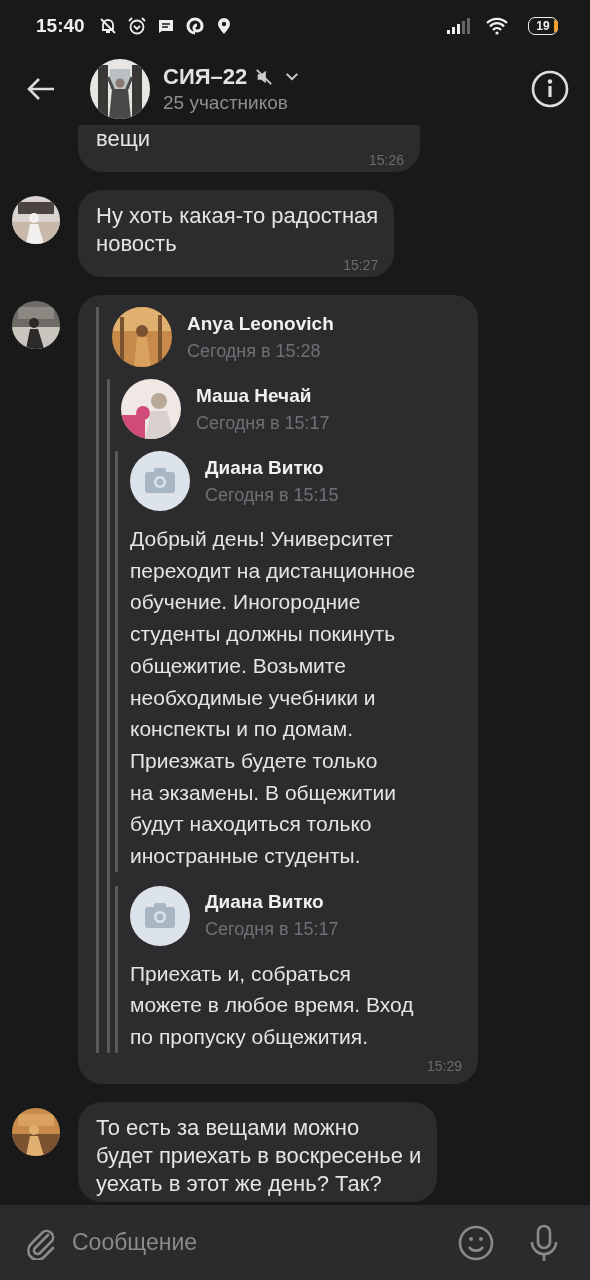  Describe the element at coordinates (194, 26) in the screenshot. I see `swirl-icon` at that location.